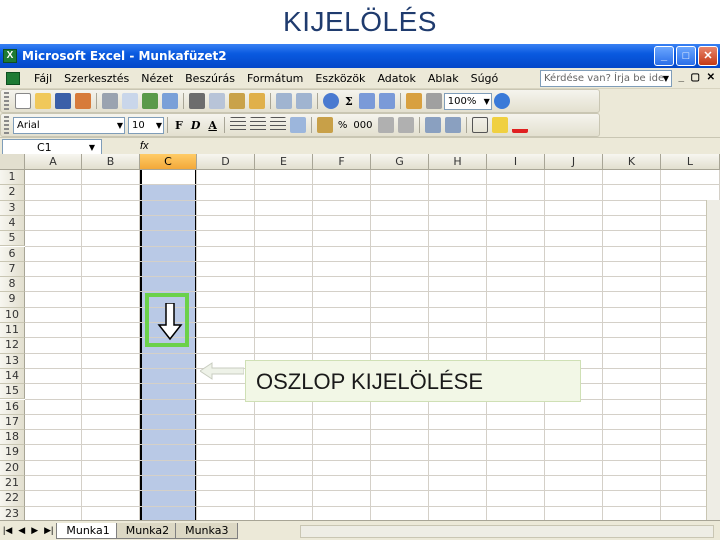 Image resolution: width=720 pixels, height=540 pixels. I want to click on vertical-scrollbar, so click(713, 370).